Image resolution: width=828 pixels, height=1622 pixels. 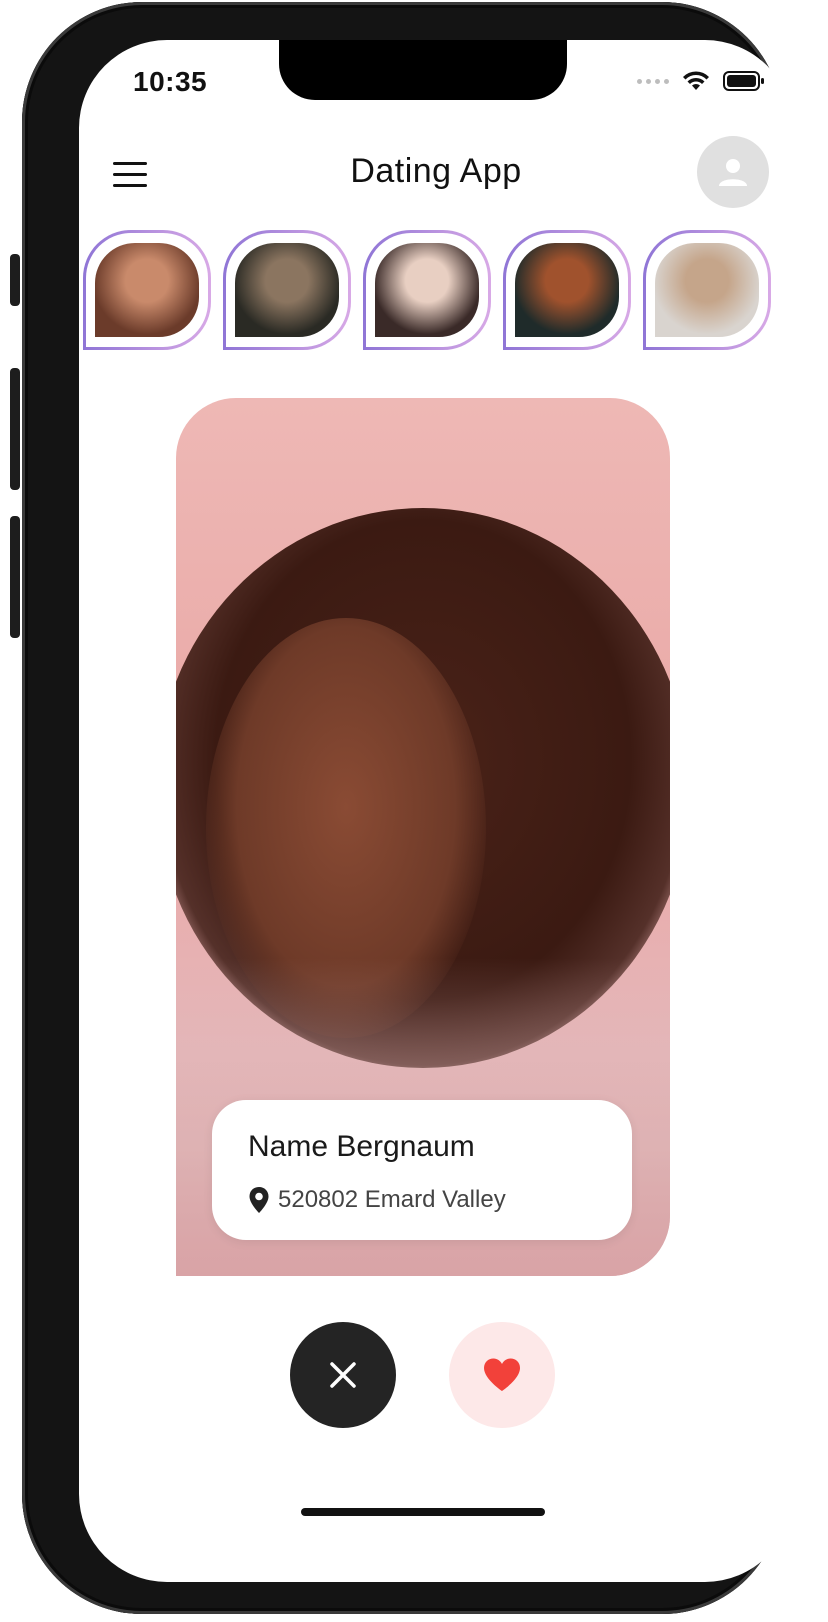 I want to click on home-indicator, so click(x=423, y=1512).